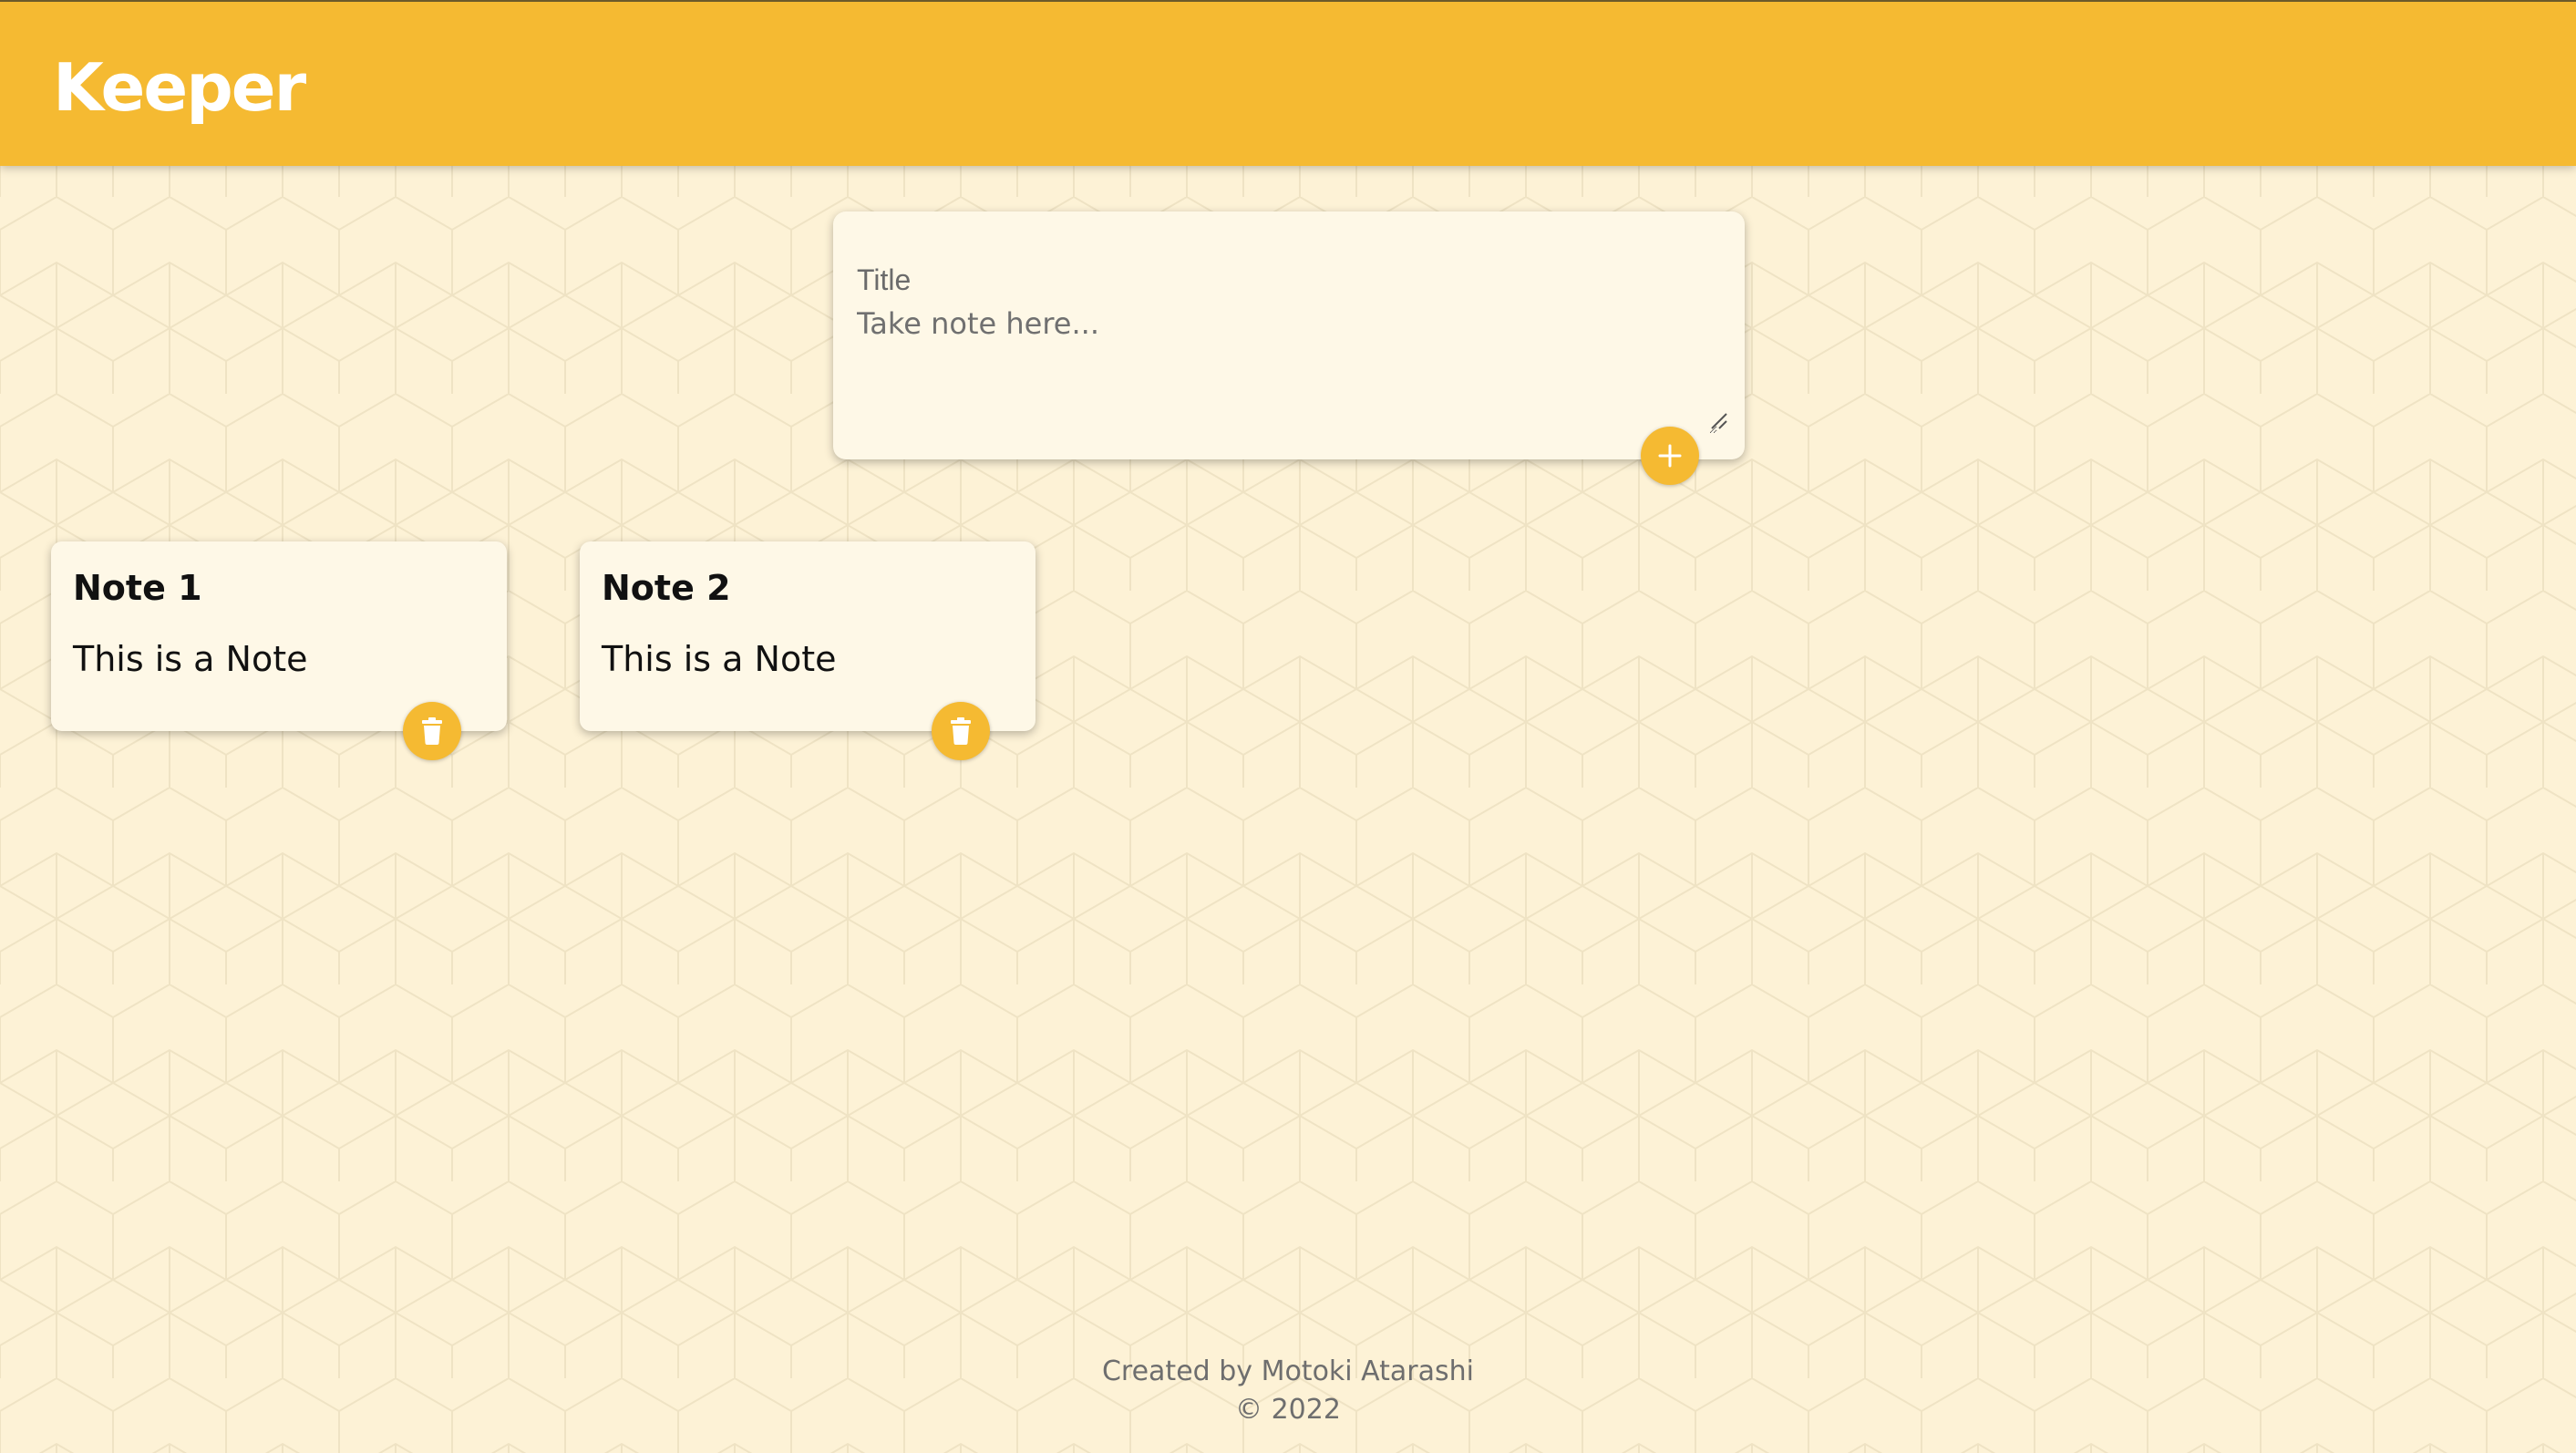 The image size is (2576, 1453). I want to click on app-header: Keeper, so click(1288, 83).